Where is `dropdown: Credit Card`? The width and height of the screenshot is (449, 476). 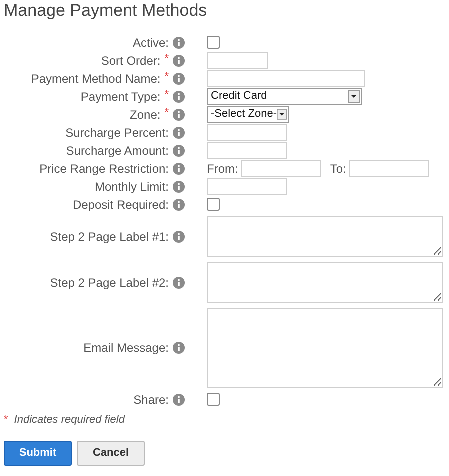
dropdown: Credit Card is located at coordinates (284, 96).